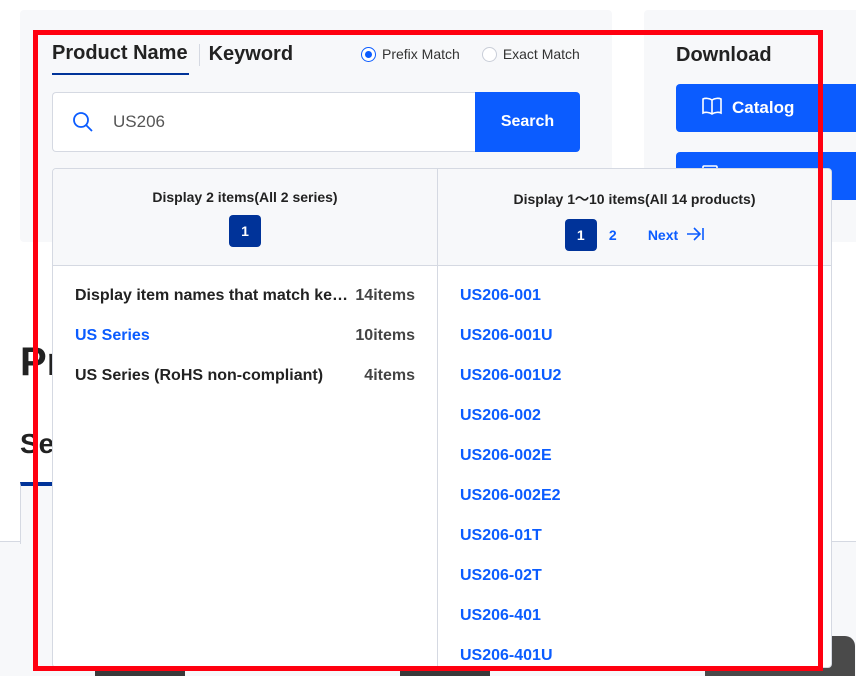  What do you see at coordinates (251, 58) in the screenshot?
I see `tab-keyword: Keyword` at bounding box center [251, 58].